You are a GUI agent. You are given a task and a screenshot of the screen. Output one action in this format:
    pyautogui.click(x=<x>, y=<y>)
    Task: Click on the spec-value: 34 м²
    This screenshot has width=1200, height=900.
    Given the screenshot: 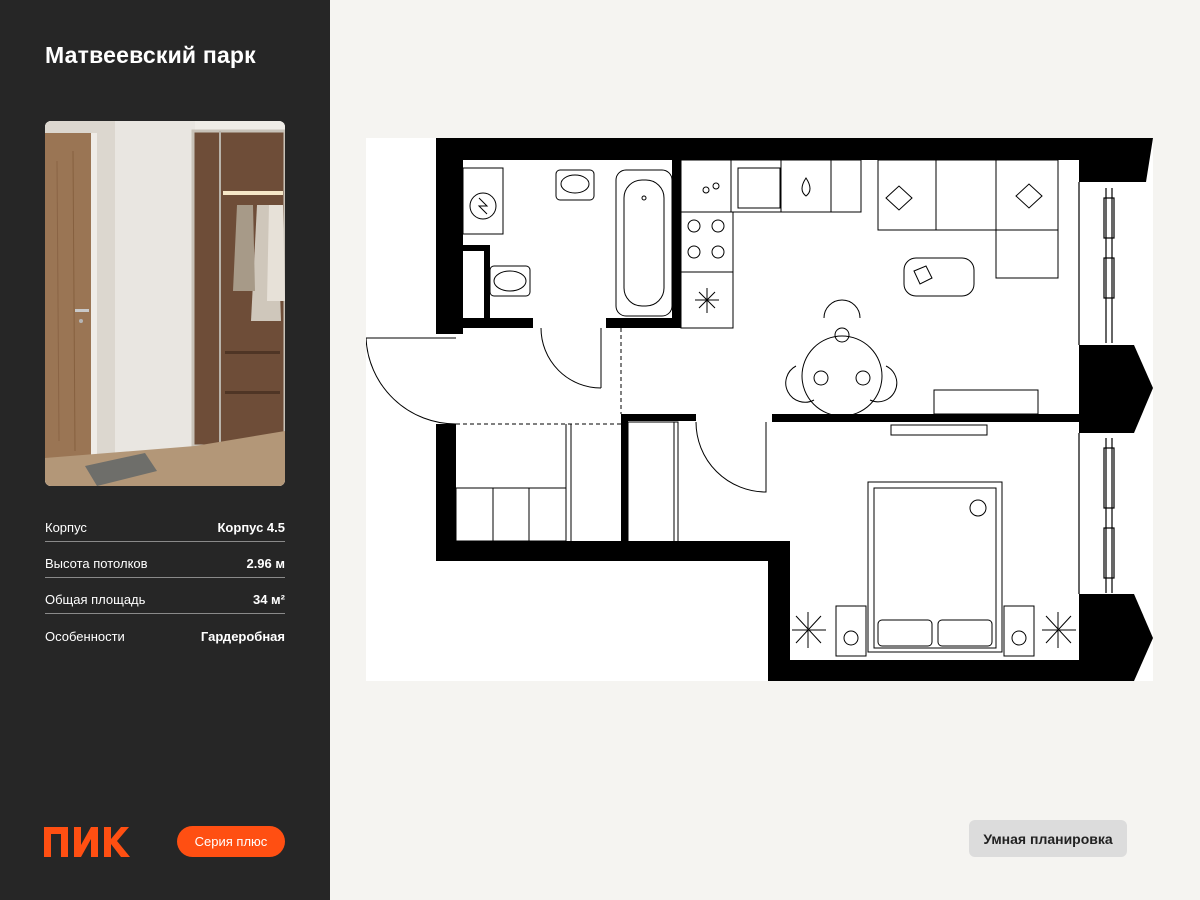 What is the action you would take?
    pyautogui.click(x=268, y=599)
    